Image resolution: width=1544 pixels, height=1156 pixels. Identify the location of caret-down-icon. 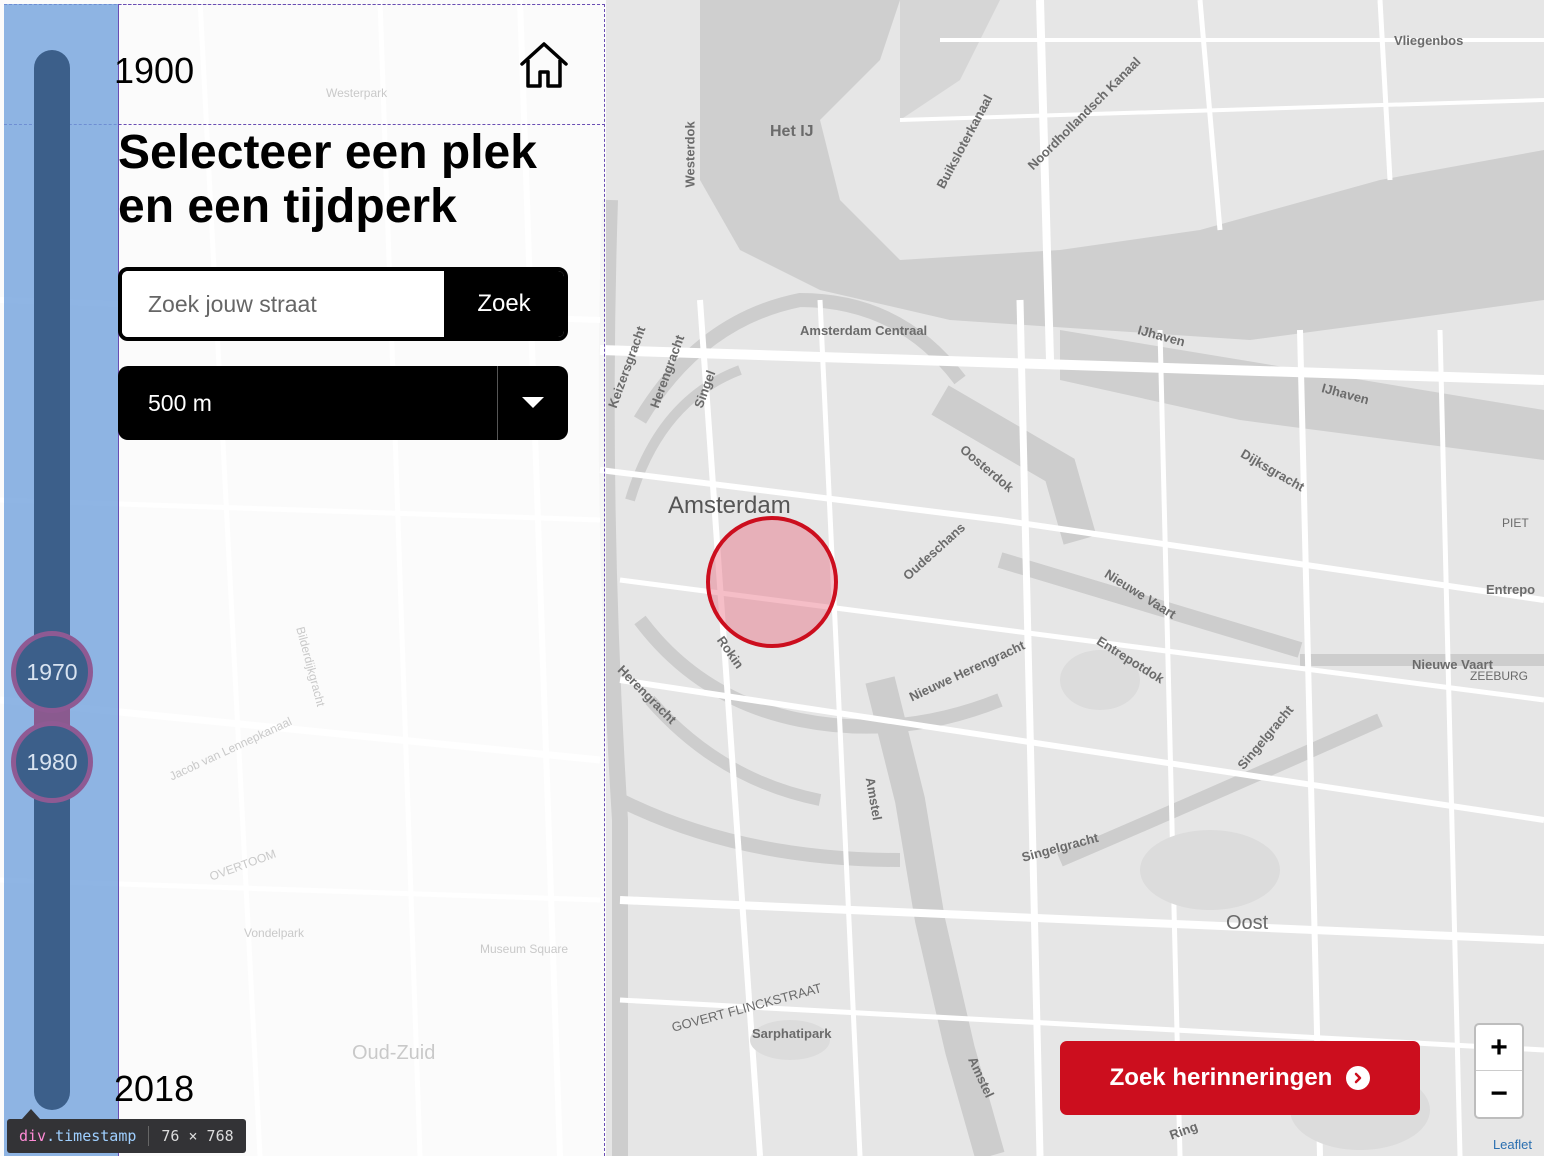
(533, 403).